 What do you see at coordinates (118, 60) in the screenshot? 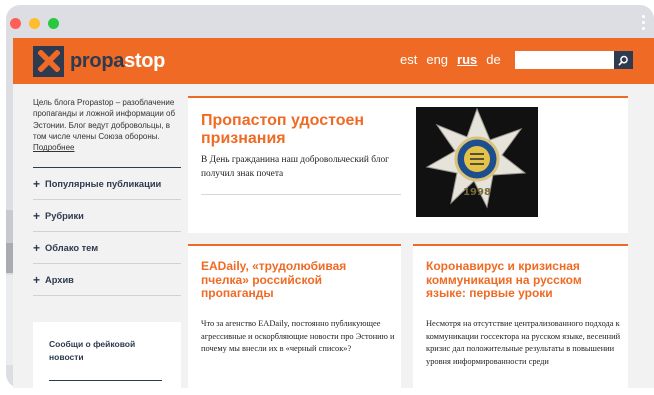
I see `logo-text: propastop` at bounding box center [118, 60].